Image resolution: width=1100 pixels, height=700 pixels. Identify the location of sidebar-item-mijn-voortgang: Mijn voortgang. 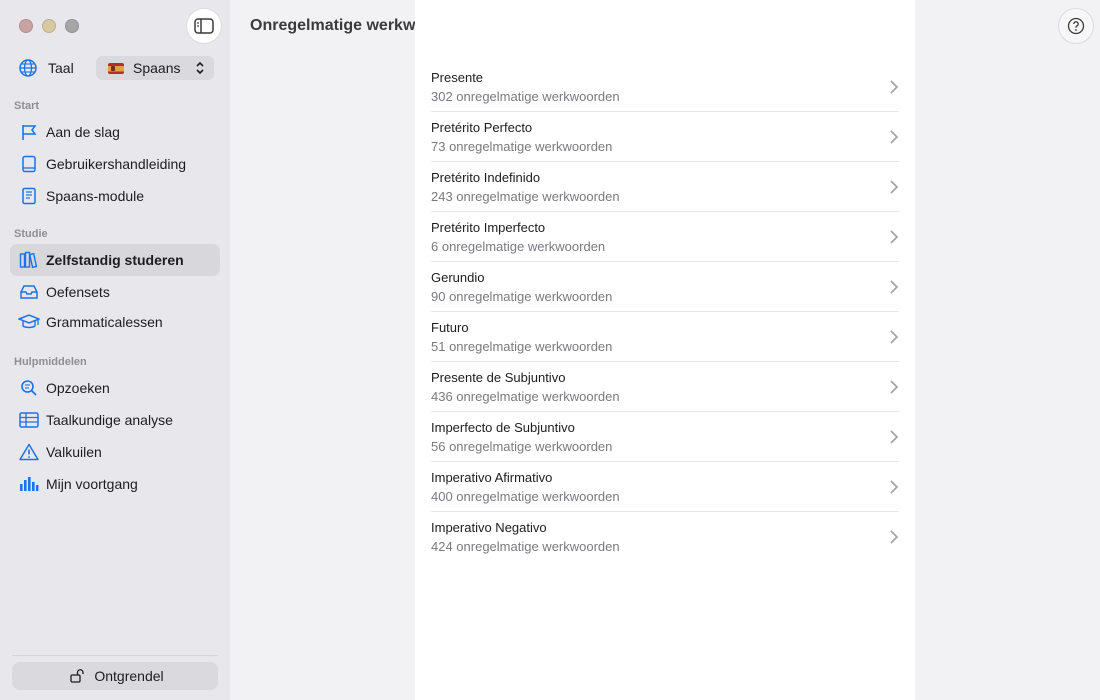
(115, 484).